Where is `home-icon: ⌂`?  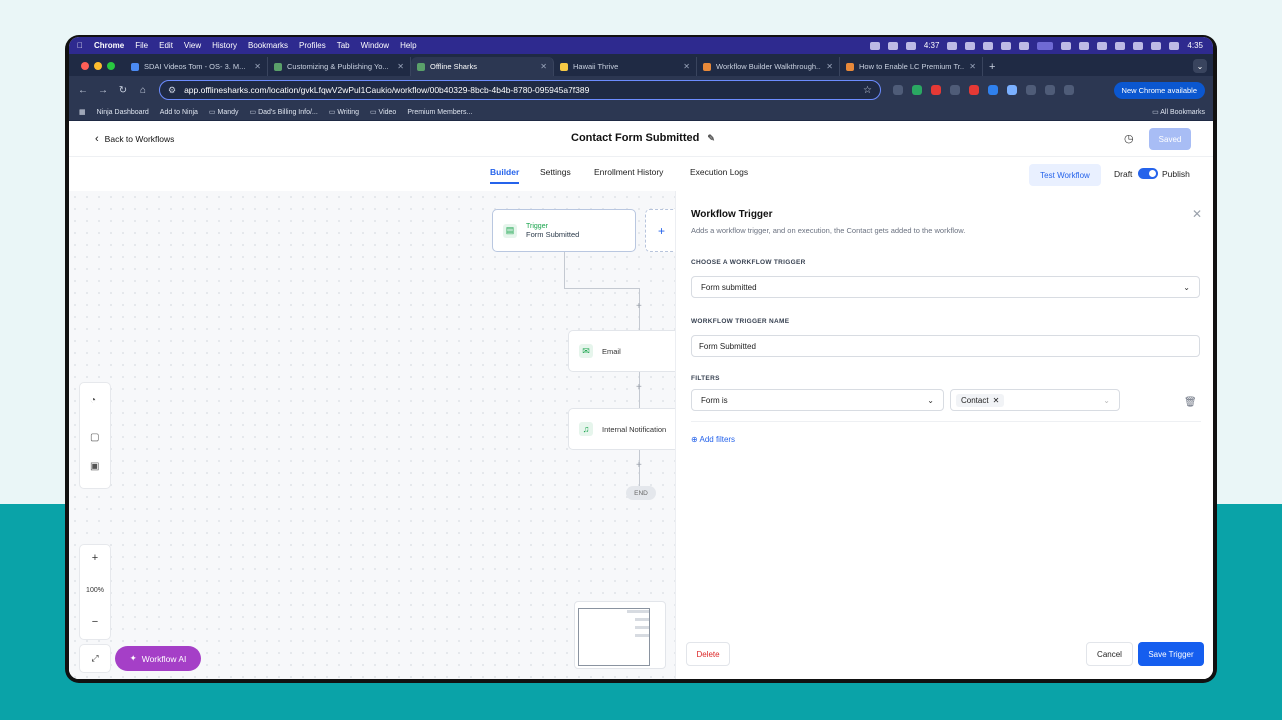
home-icon: ⌂ is located at coordinates (143, 90).